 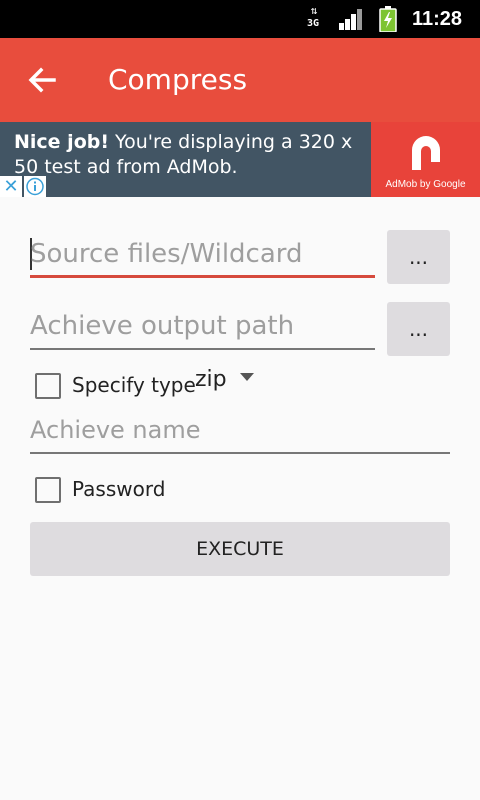 I want to click on status-bar: ⇅ 3G 11:28, so click(x=240, y=19).